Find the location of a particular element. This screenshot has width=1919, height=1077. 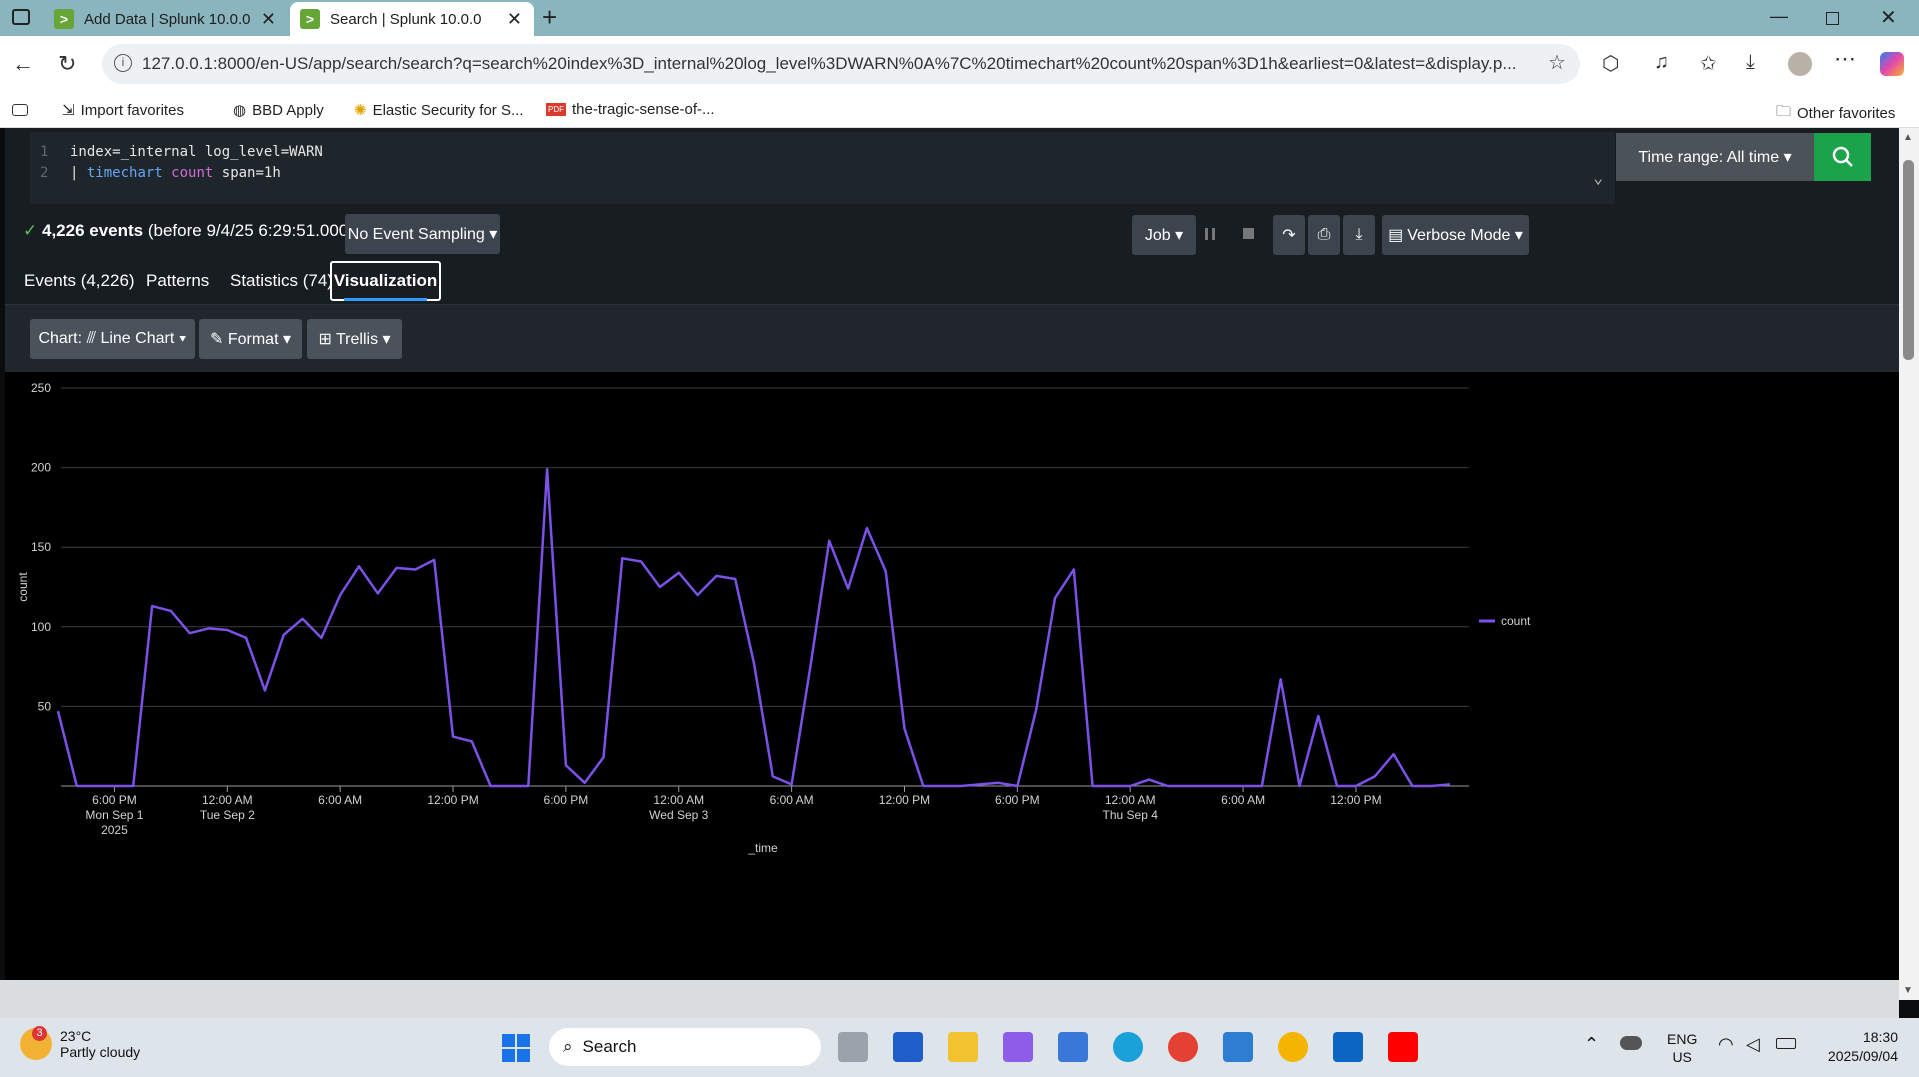

search-mode-dropdown: ▤ Verbose Mode ▾ is located at coordinates (1455, 235).